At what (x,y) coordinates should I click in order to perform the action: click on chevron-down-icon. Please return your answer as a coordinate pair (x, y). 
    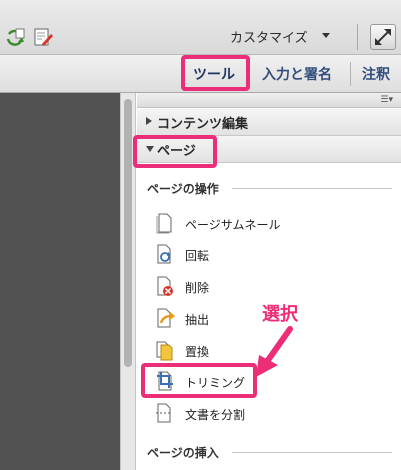
    Looking at the image, I should click on (326, 35).